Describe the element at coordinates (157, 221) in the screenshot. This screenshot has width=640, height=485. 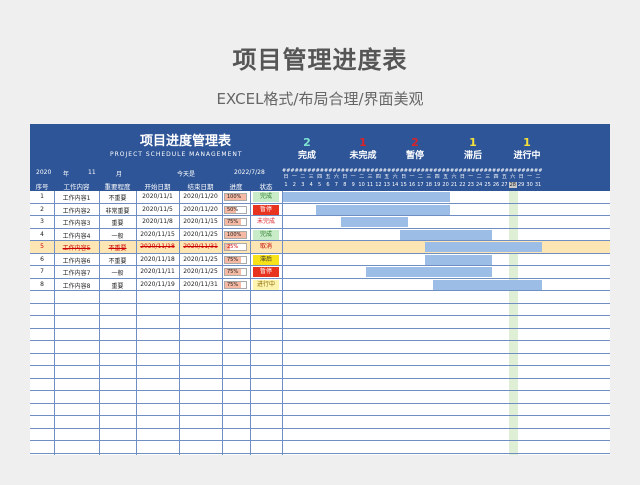
I see `cell-start: 2020/11/8` at that location.